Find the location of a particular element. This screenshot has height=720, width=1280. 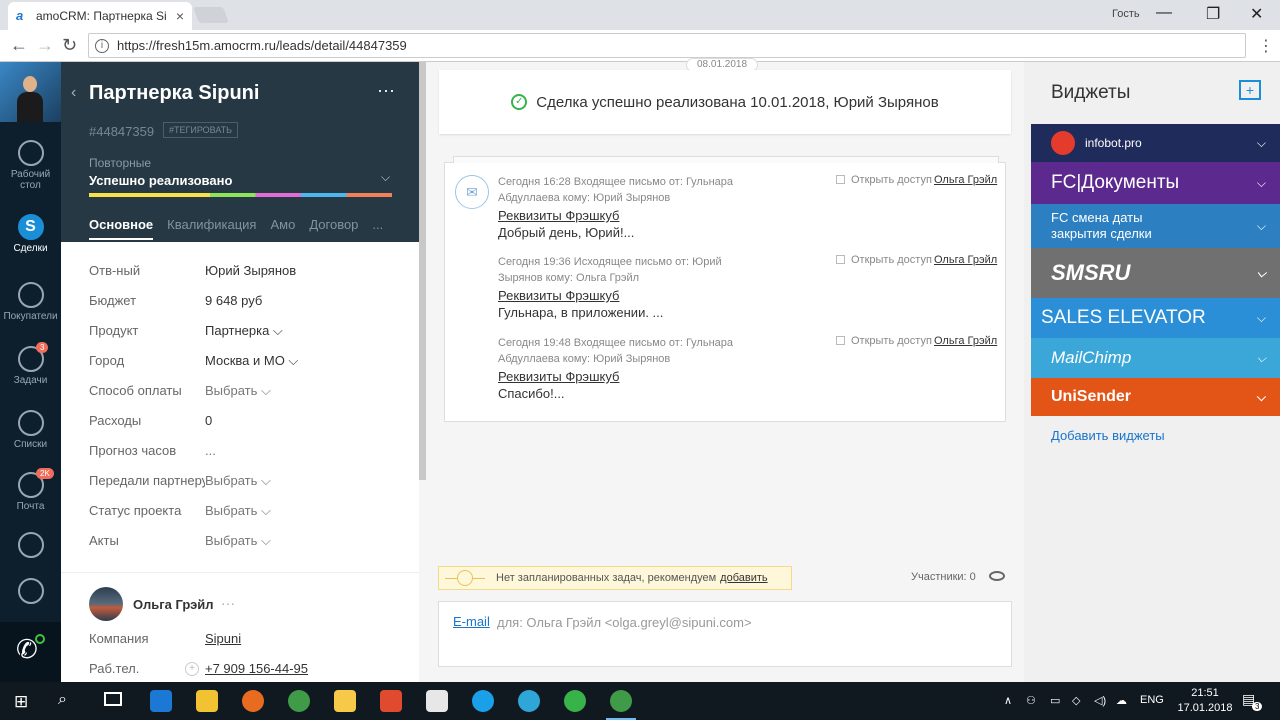

eye-icon is located at coordinates (997, 576).